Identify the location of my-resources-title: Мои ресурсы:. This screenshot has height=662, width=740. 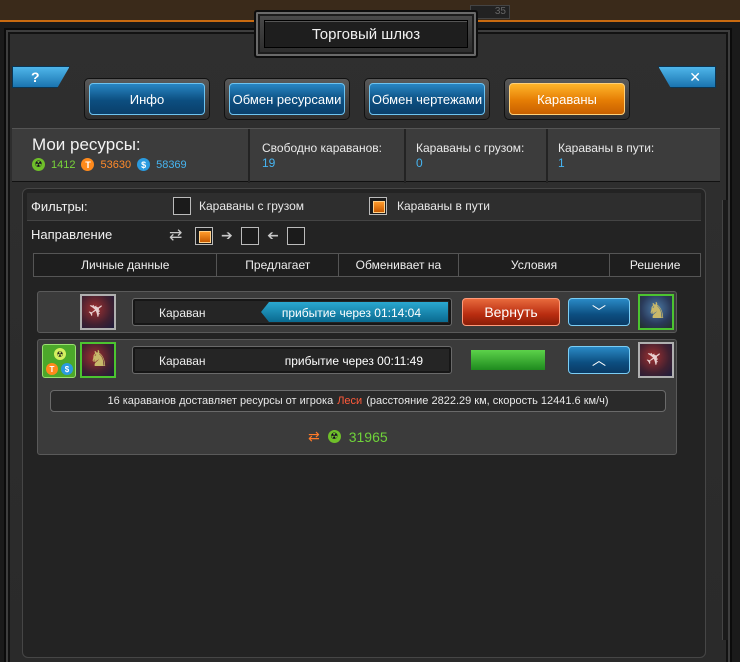
(86, 144).